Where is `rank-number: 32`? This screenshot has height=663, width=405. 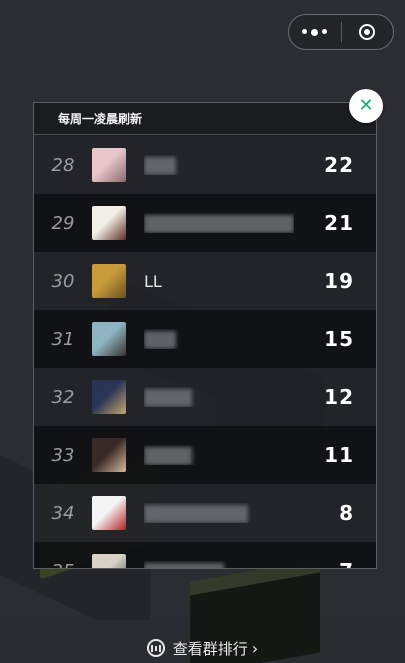 rank-number: 32 is located at coordinates (63, 397).